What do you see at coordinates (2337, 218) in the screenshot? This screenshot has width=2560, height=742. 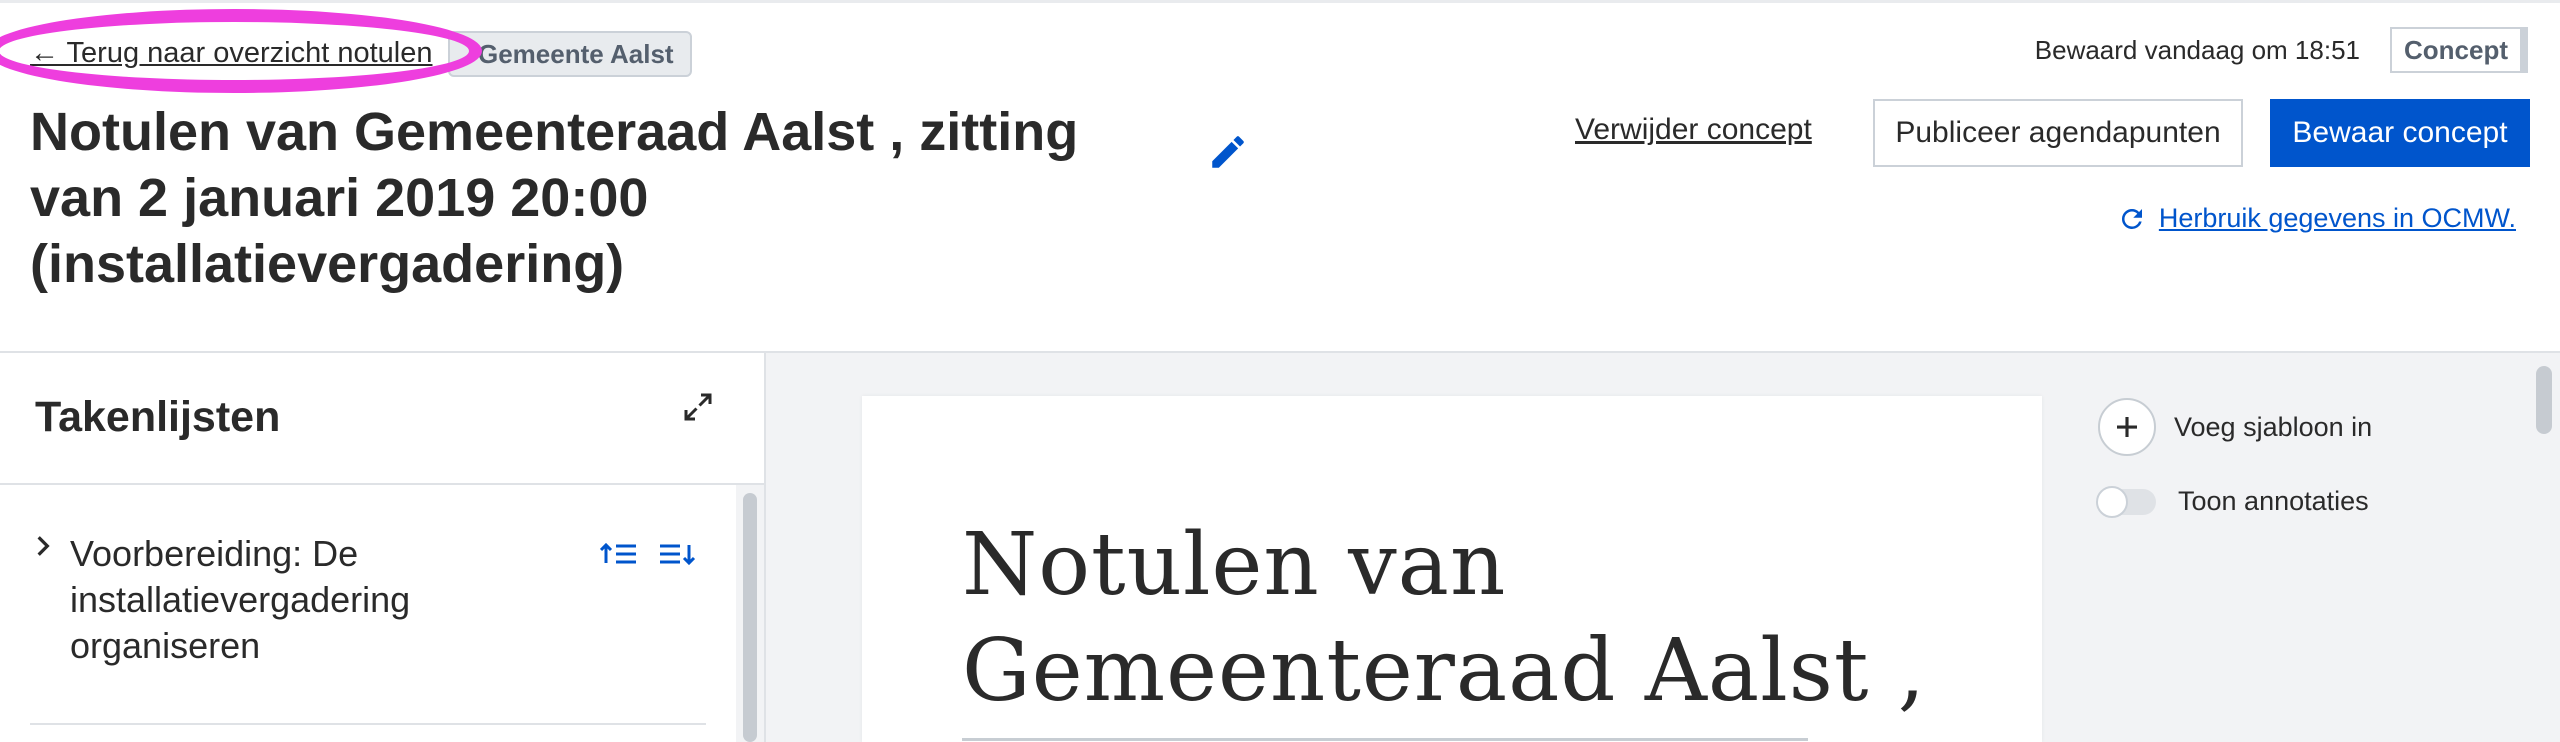 I see `reuse-data-label: Herbruik gegevens in OCMW.` at bounding box center [2337, 218].